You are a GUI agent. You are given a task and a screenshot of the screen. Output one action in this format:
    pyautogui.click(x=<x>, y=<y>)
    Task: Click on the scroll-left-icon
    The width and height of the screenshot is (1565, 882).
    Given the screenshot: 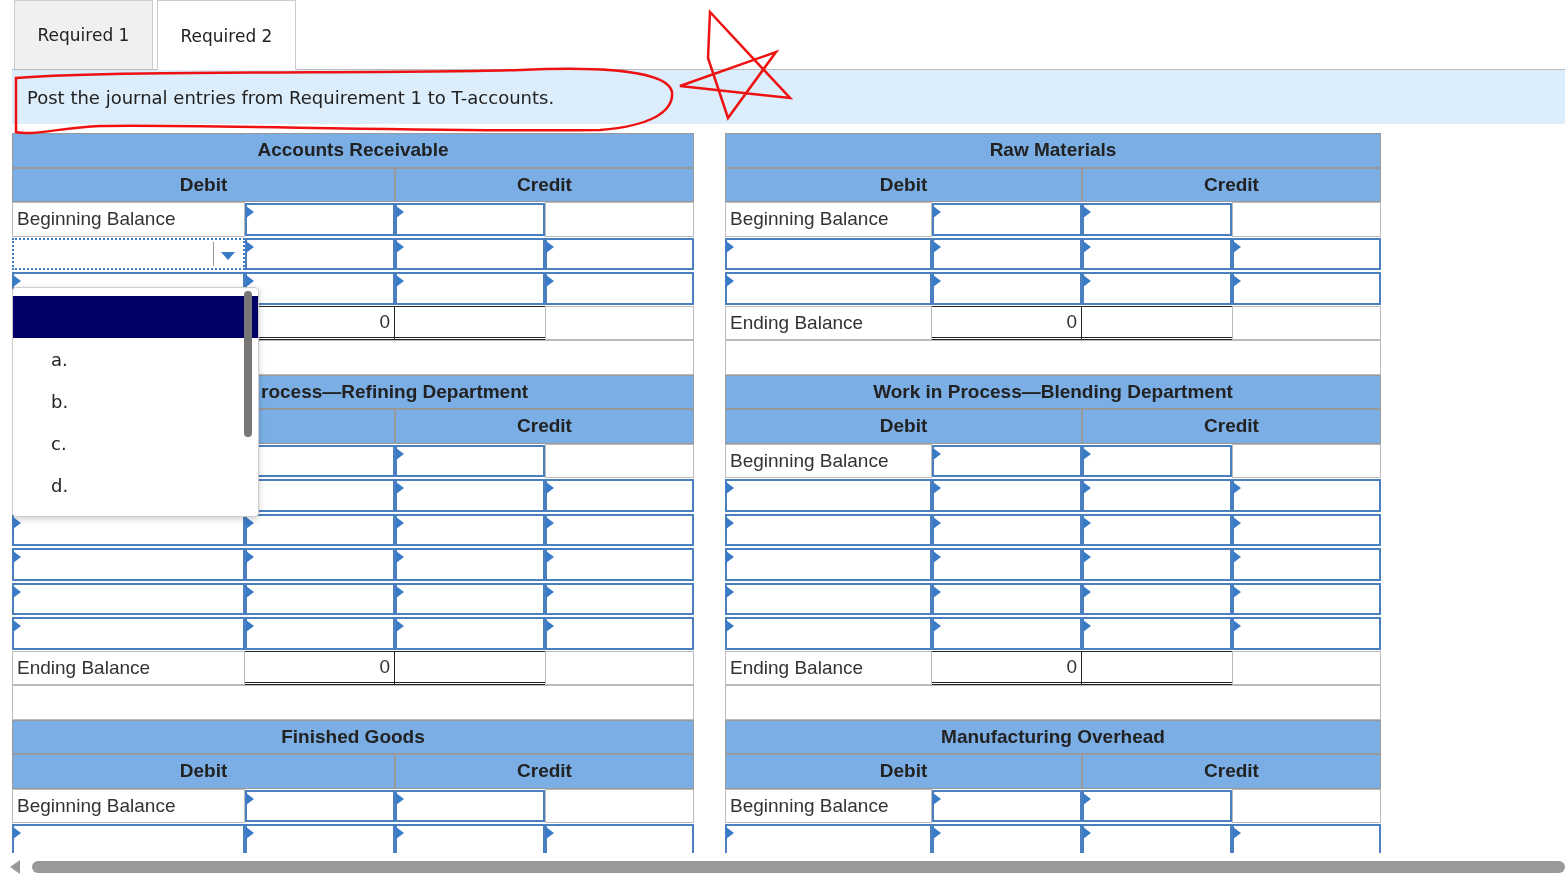 What is the action you would take?
    pyautogui.click(x=15, y=867)
    